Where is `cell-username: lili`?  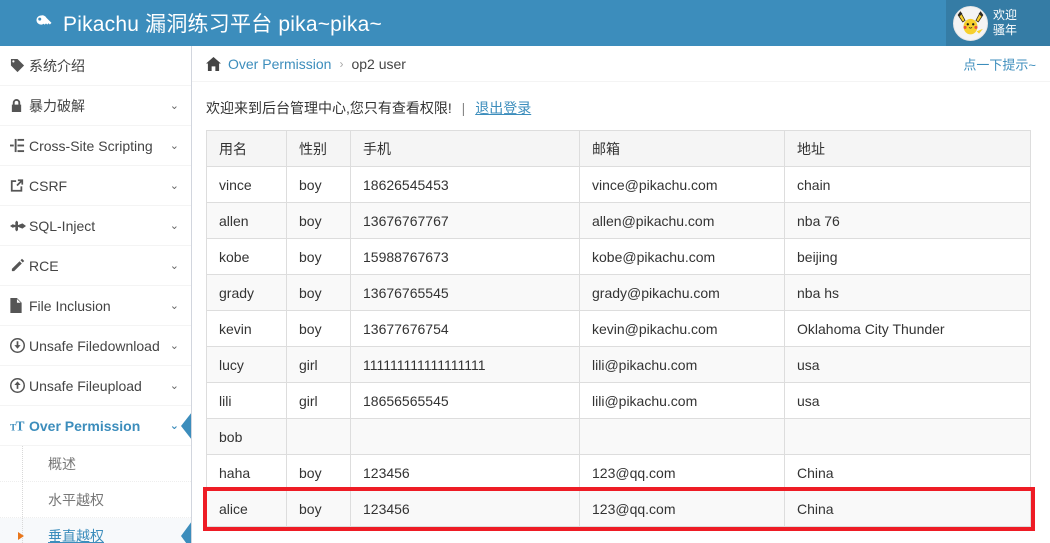
cell-username: lili is located at coordinates (246, 400).